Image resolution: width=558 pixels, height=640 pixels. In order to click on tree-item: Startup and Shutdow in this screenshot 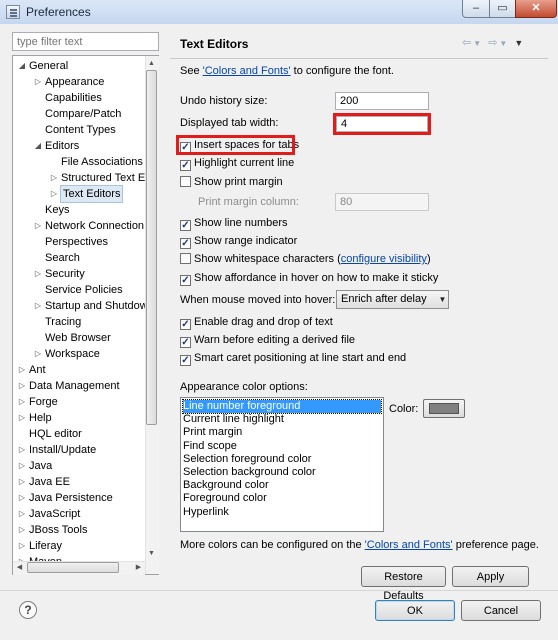, I will do `click(96, 306)`.